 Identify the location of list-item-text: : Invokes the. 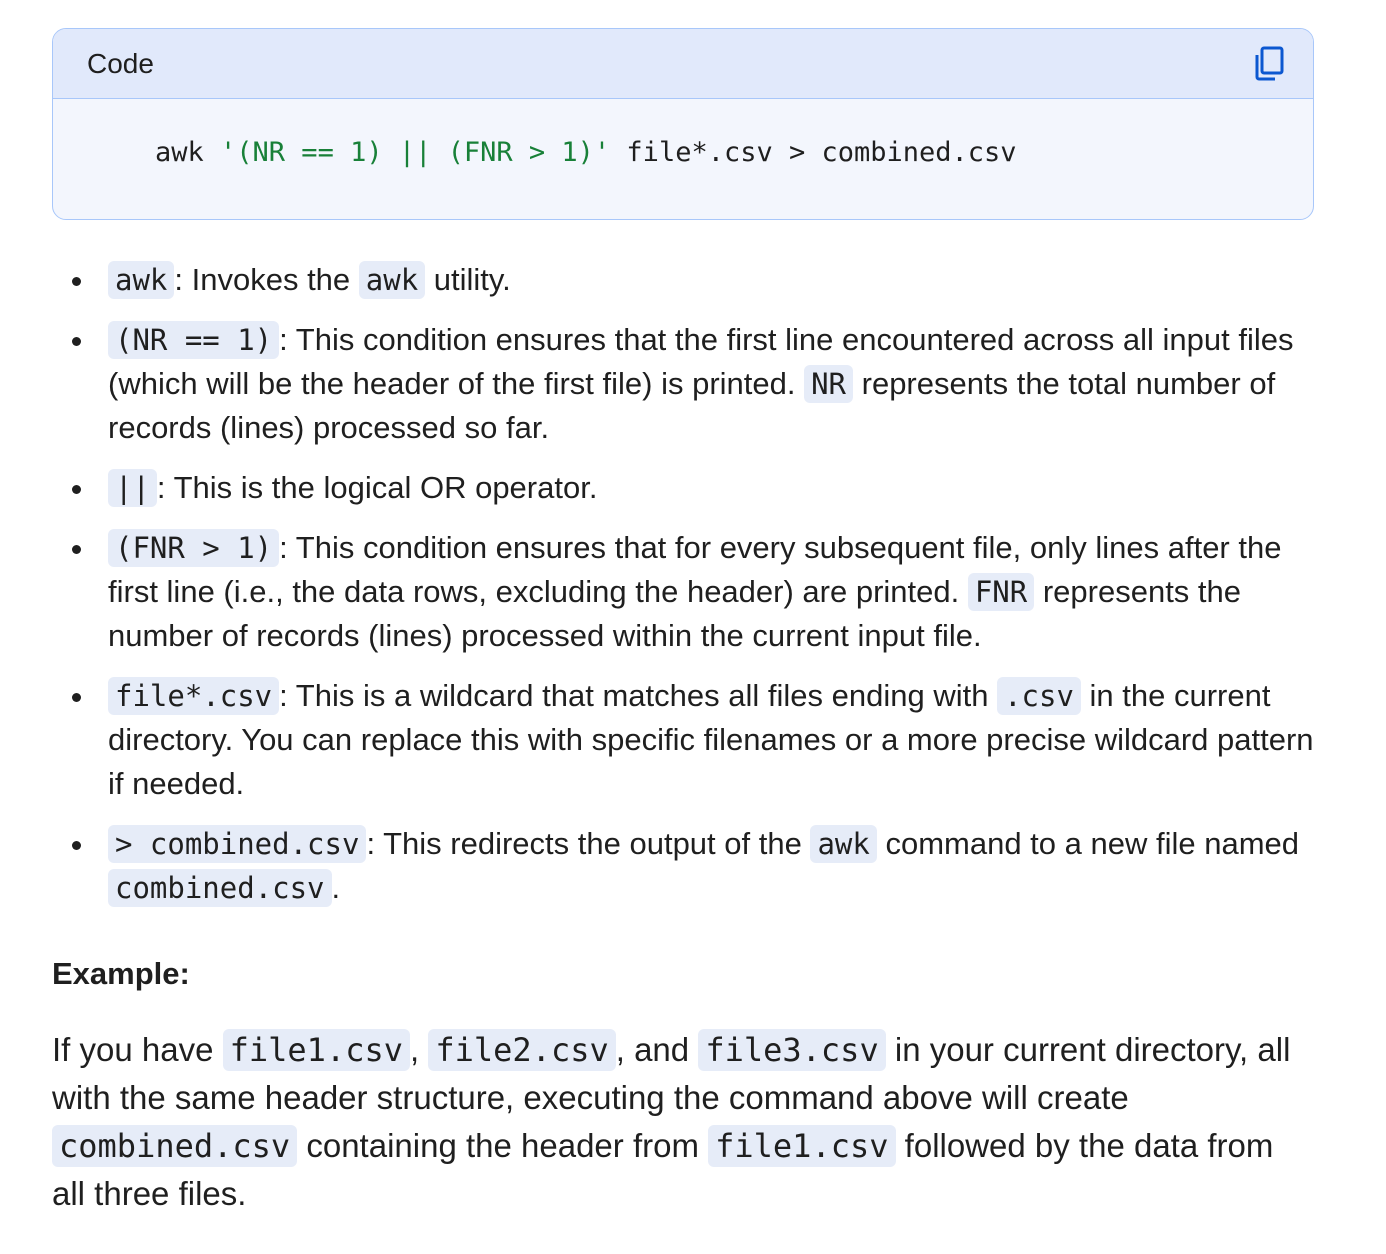
(266, 279).